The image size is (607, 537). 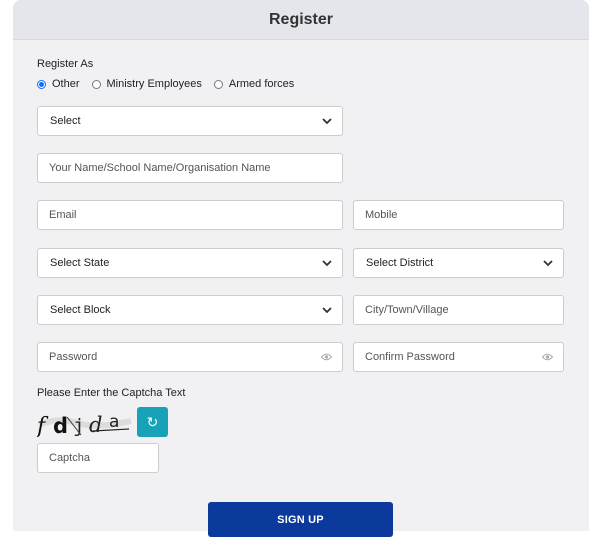 I want to click on register-as-label: Register As, so click(x=65, y=64).